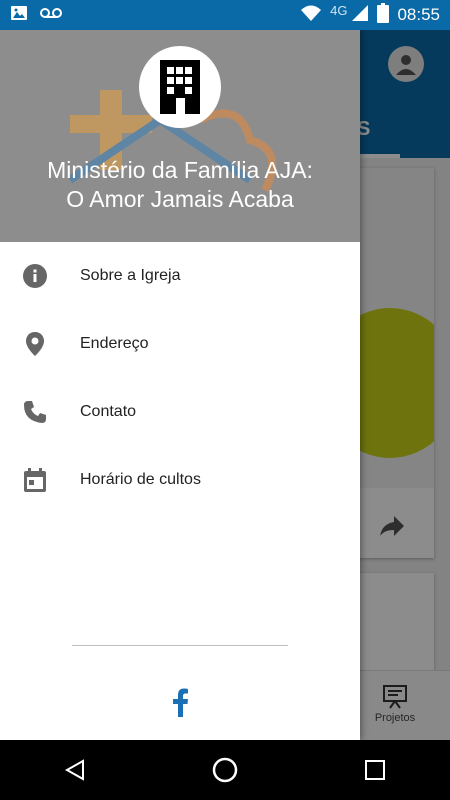 The width and height of the screenshot is (450, 800). Describe the element at coordinates (140, 479) in the screenshot. I see `menu-item-label: Horário de cultos` at that location.